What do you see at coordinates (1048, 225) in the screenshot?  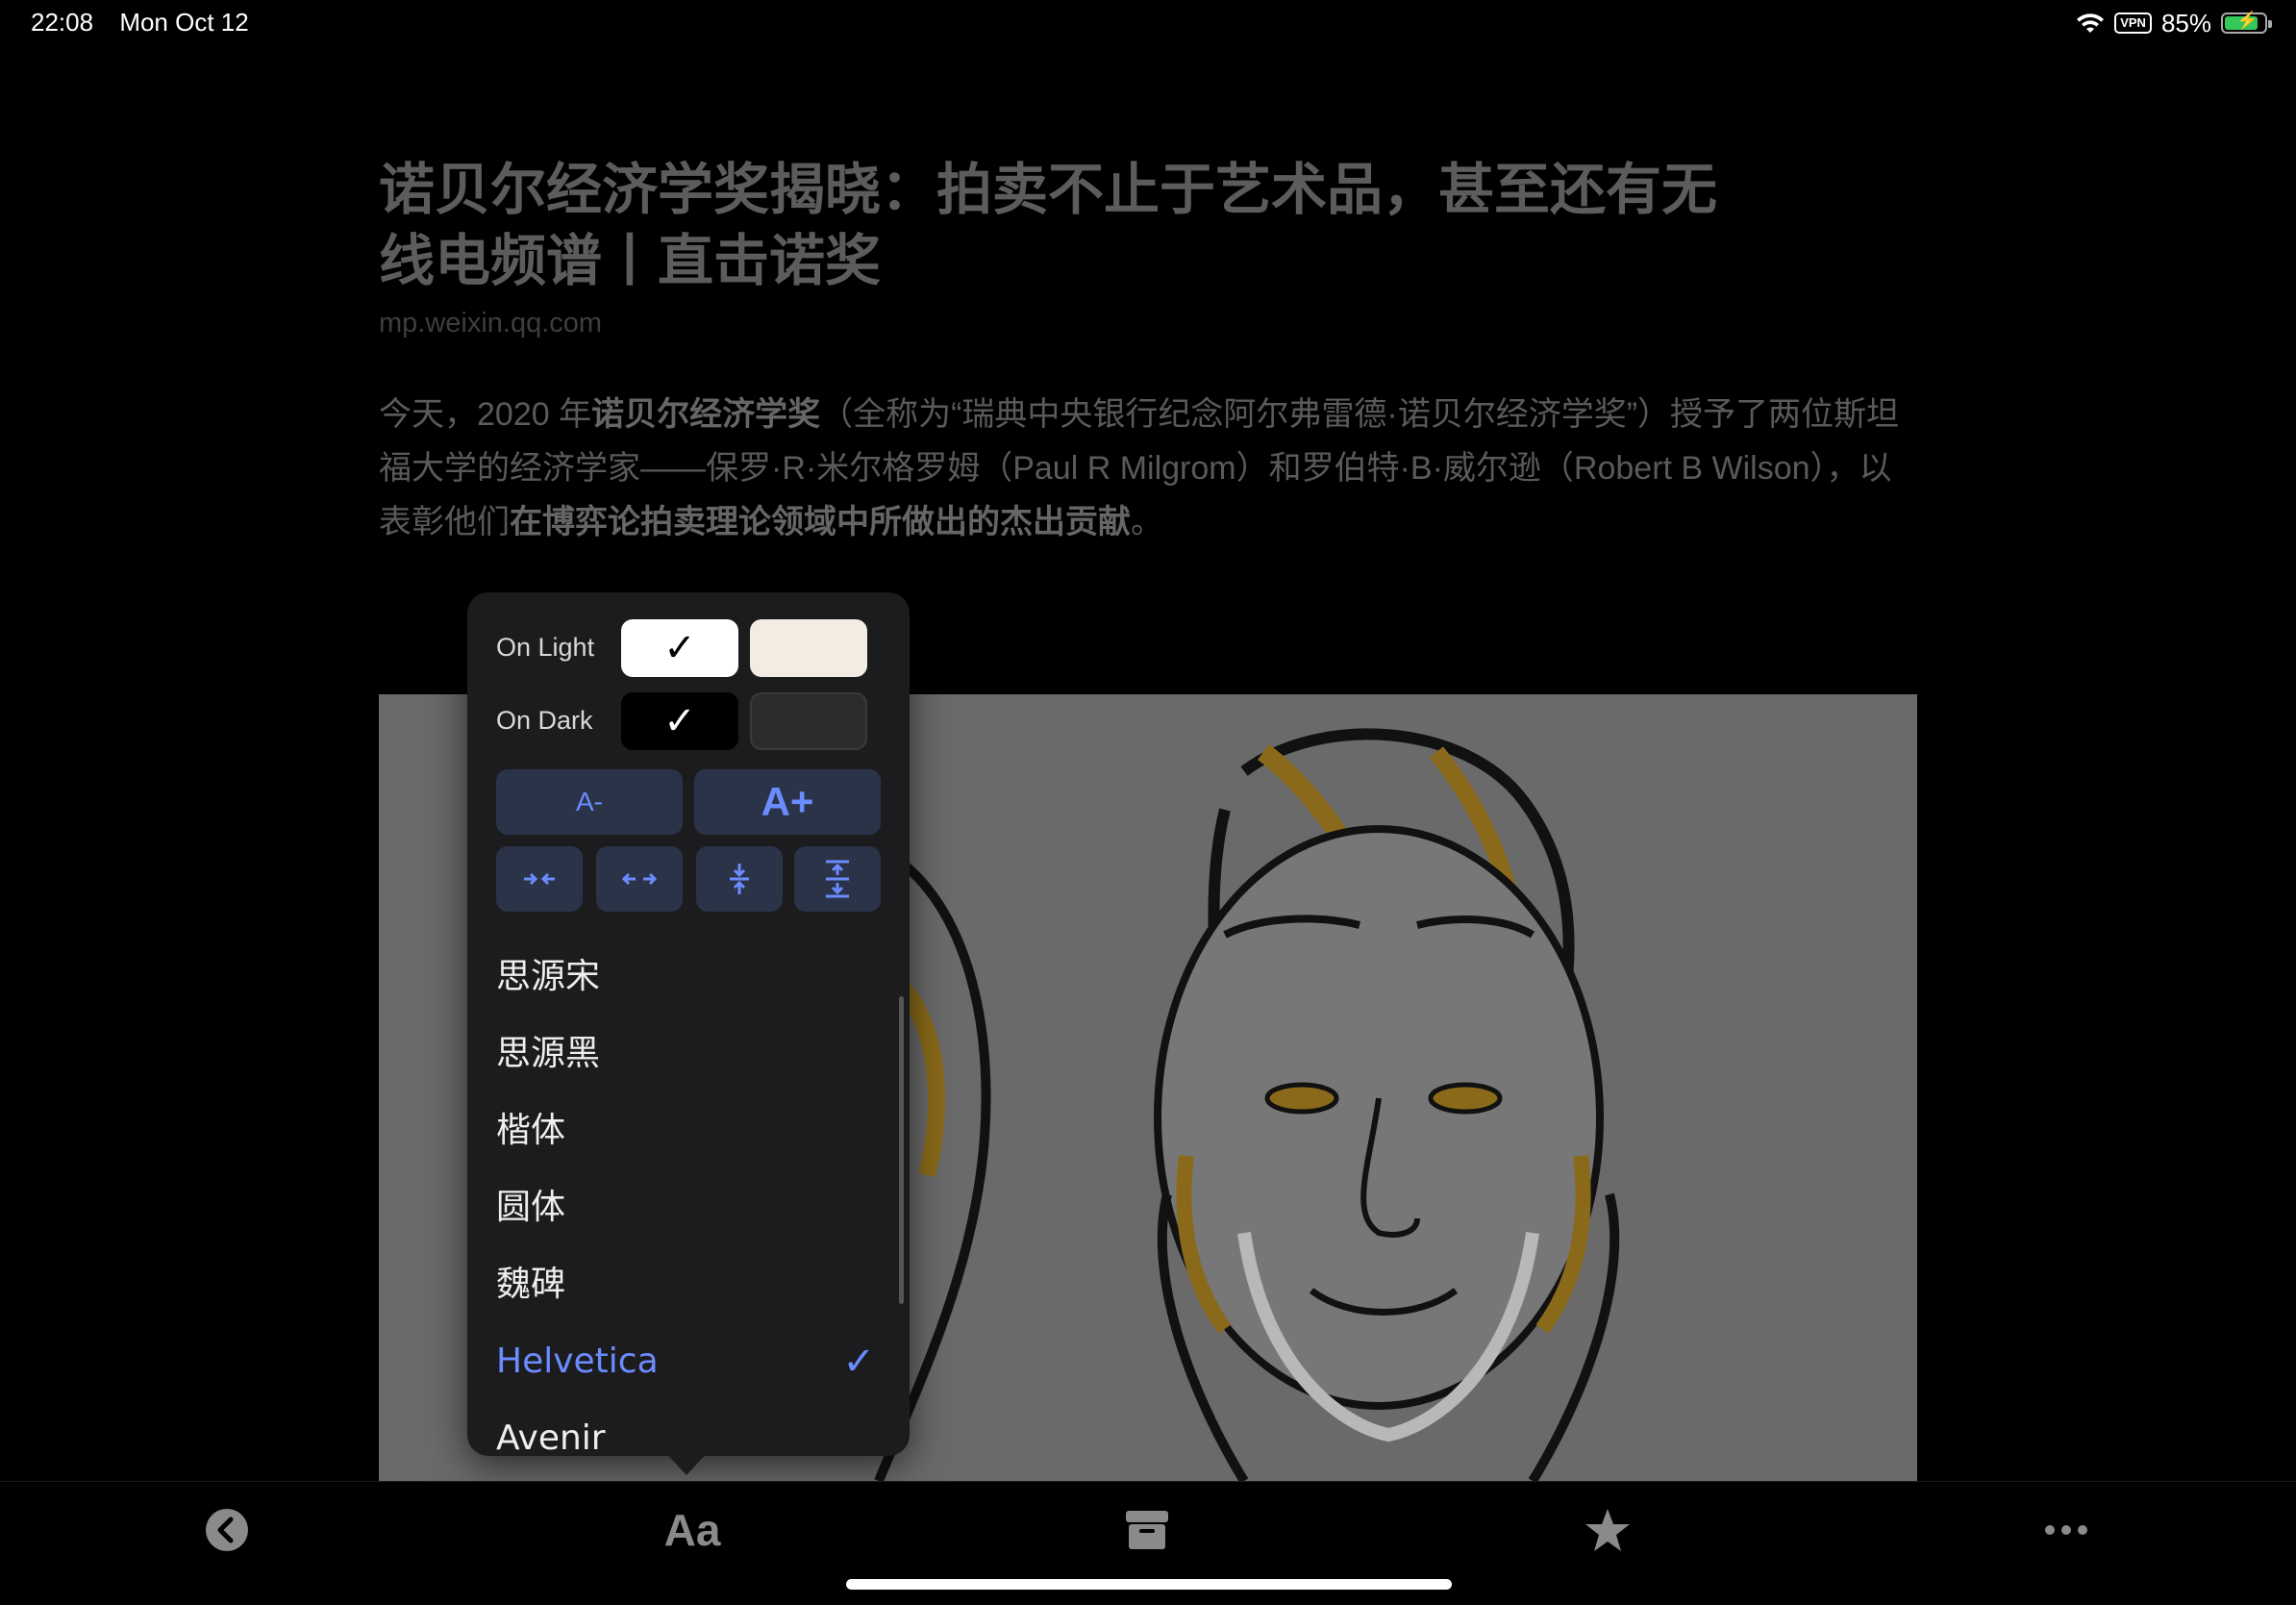 I see `article-title: 诺贝尔经济学奖揭晓：拍卖不止于艺术品，甚至还有无线电频谱丨直击诺奖` at bounding box center [1048, 225].